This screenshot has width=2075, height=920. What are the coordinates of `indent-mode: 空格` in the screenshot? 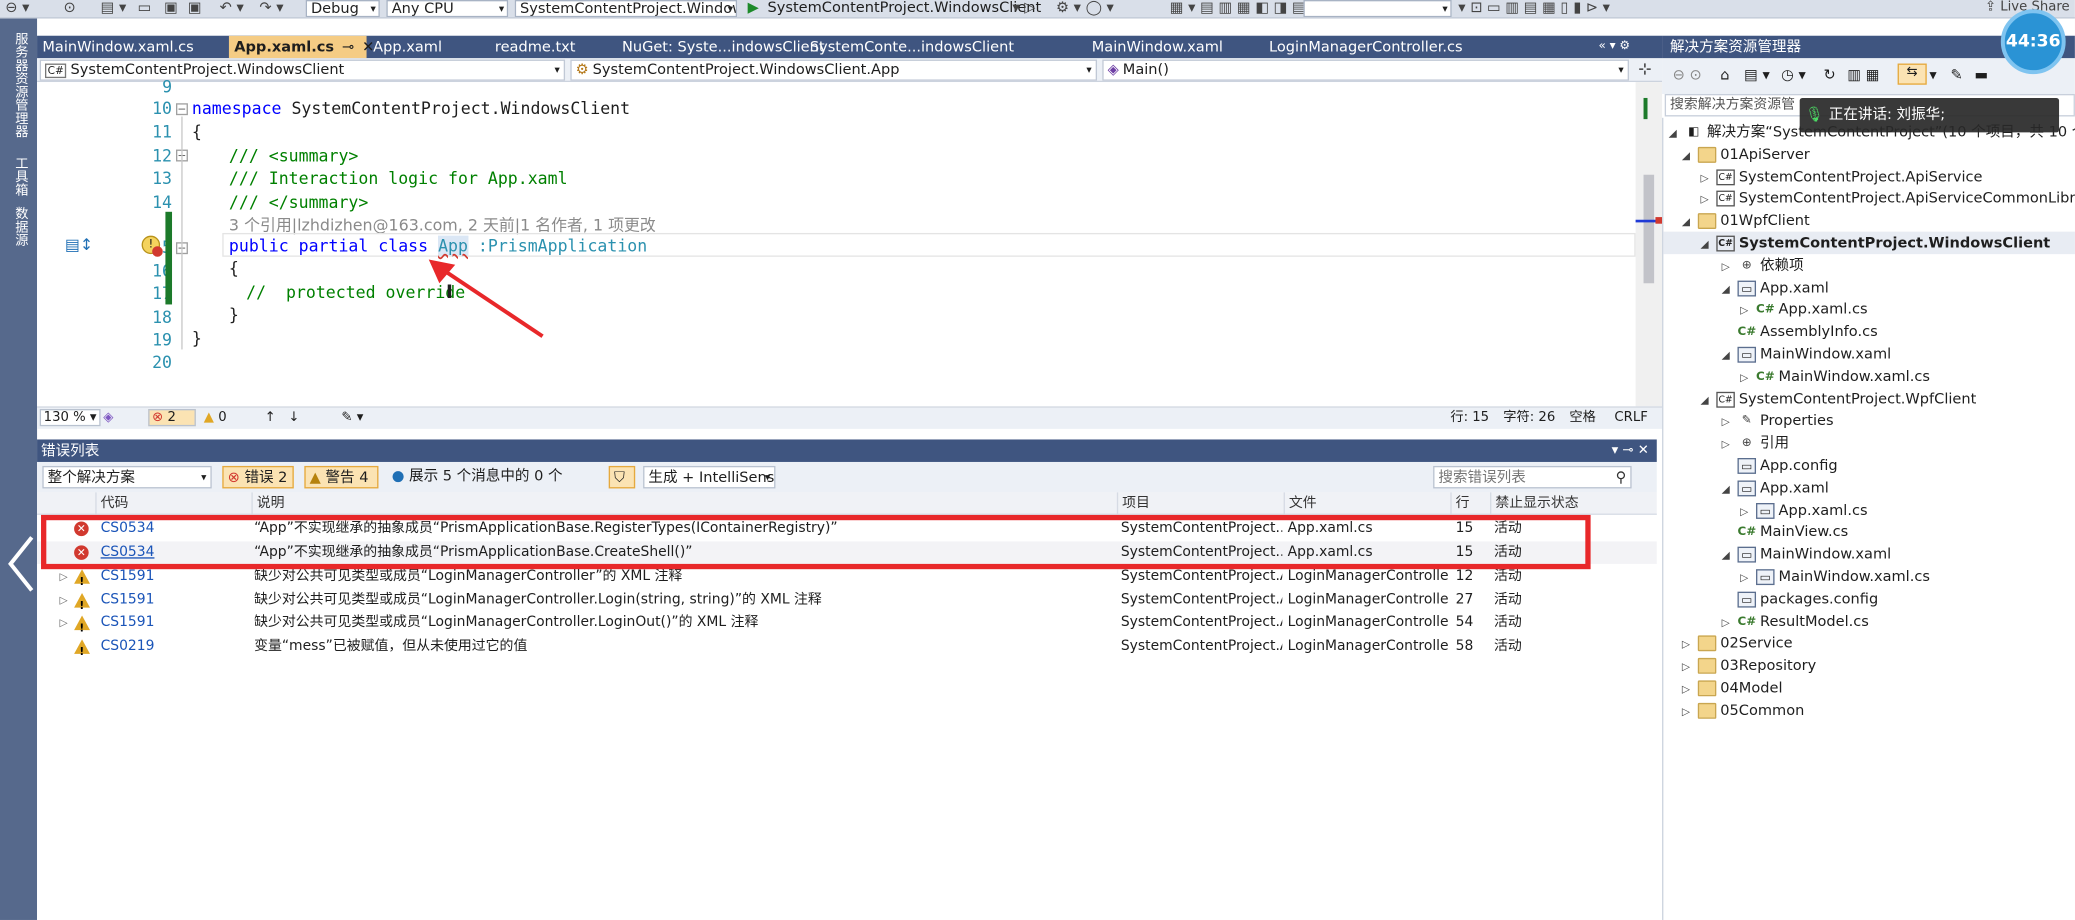 It's located at (1582, 418).